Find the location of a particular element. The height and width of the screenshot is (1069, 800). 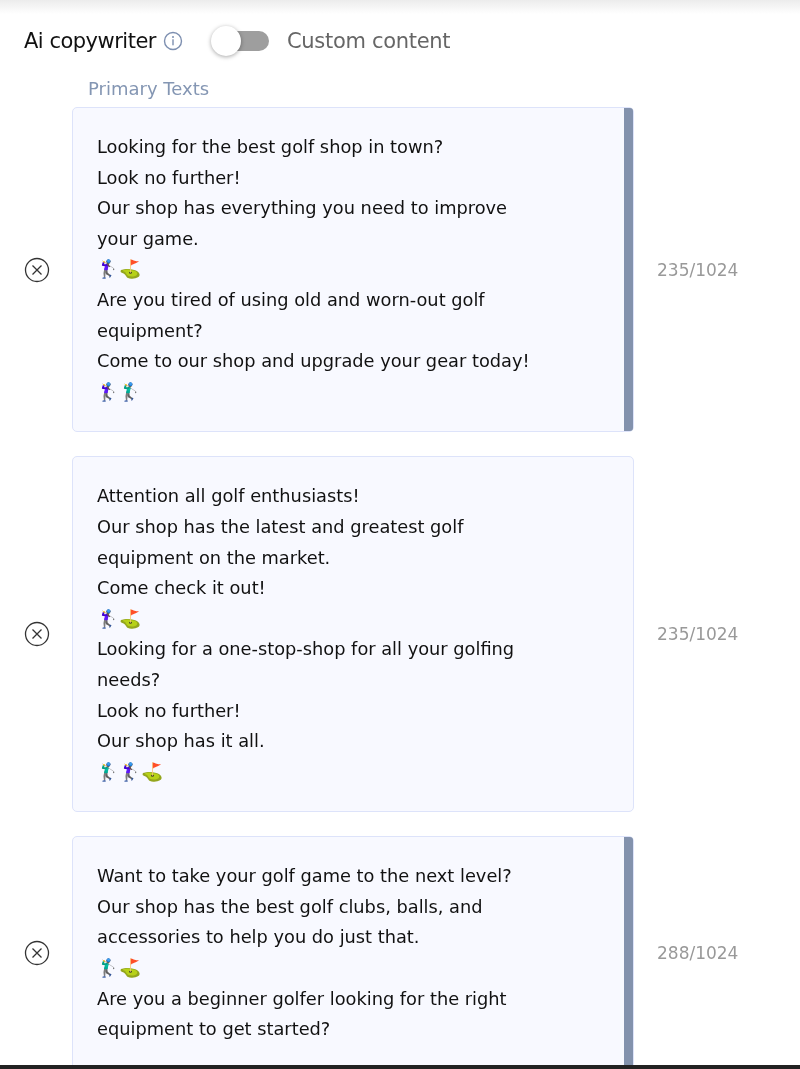

primary-text: Attention all golf enthusiasts! Our shop has the latest and greatest golf equipment on the market. Come check it out! 🏌‍♀⛳ Looking for a one-stop-shop for all your golfing needs? Look no further! Our shop has it all. 🏌‍♂🏌‍♀⛳ is located at coordinates (306, 634).